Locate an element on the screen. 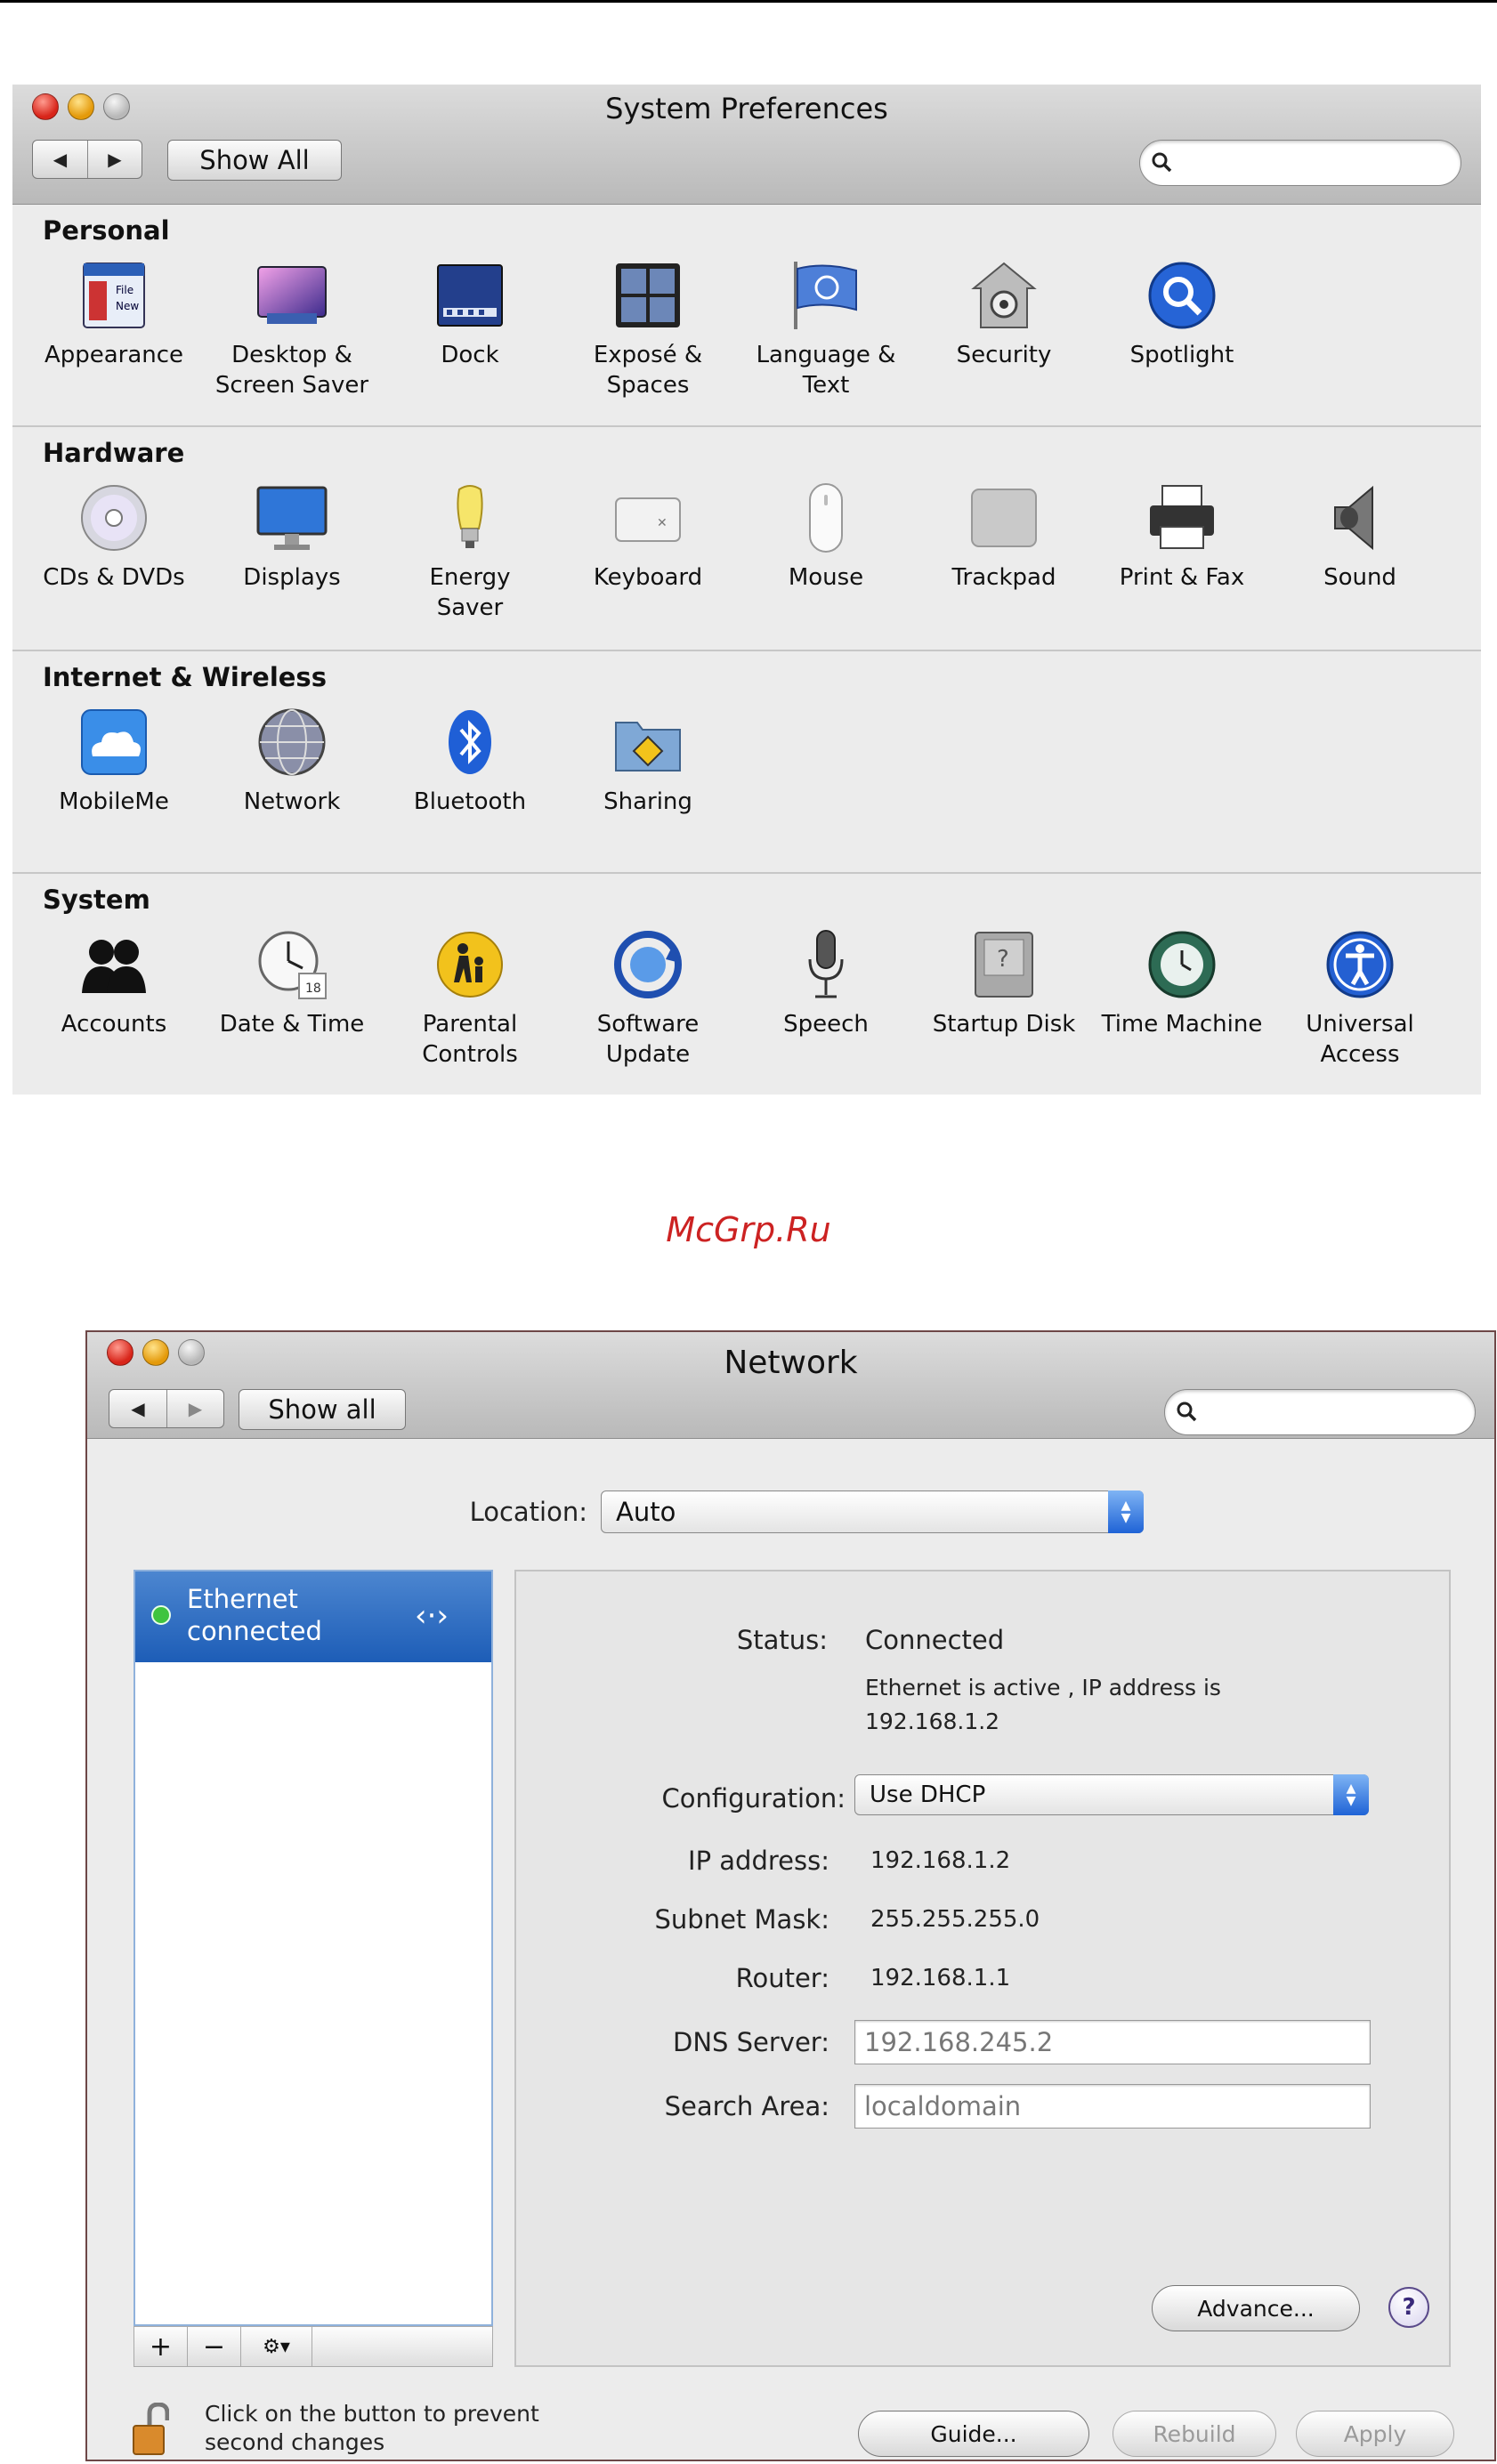 This screenshot has width=1497, height=2464. bulb-icon is located at coordinates (470, 518).